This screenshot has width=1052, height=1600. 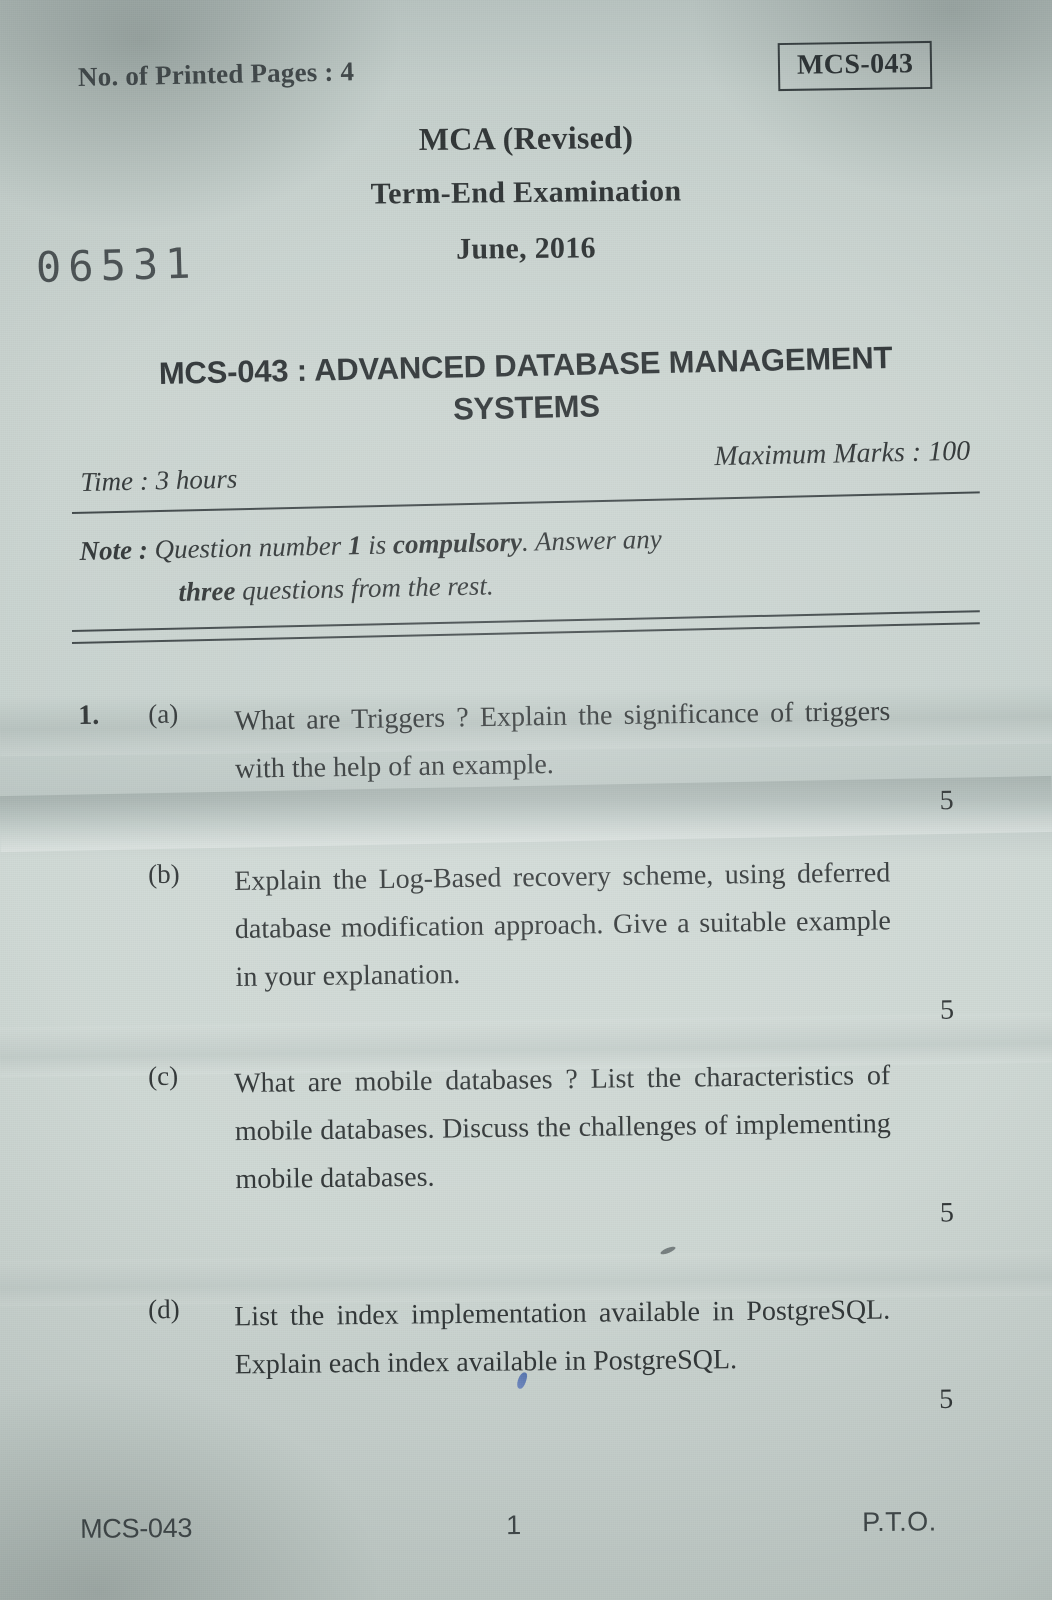 What do you see at coordinates (163, 713) in the screenshot?
I see `question-part-label: (a)` at bounding box center [163, 713].